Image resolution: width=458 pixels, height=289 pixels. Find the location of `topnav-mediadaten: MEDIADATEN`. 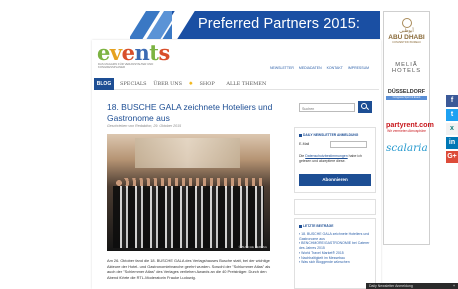

topnav-mediadaten: MEDIADATEN is located at coordinates (310, 68).